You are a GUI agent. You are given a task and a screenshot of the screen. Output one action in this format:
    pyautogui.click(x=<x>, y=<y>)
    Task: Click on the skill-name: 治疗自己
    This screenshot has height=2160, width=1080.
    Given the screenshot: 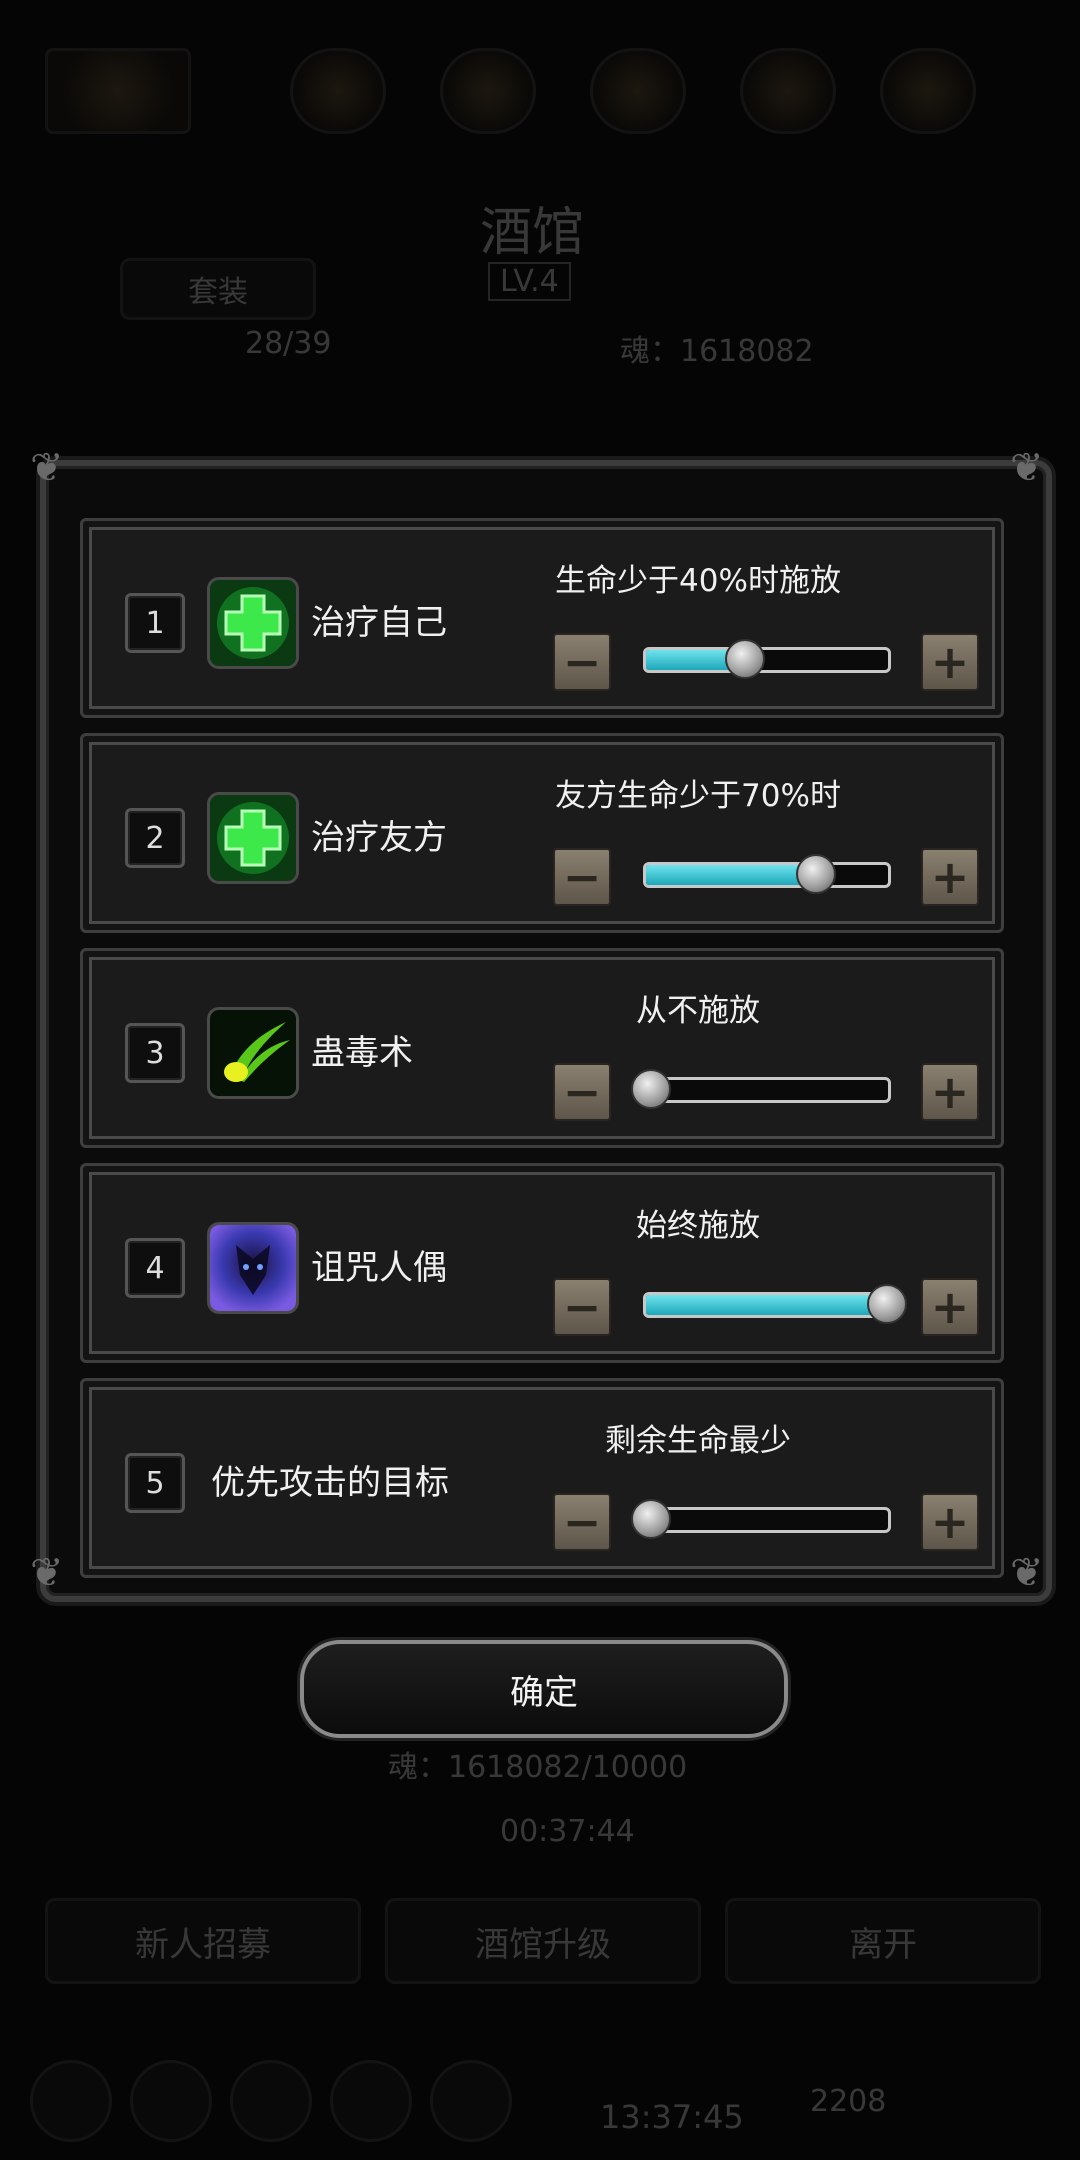 What is the action you would take?
    pyautogui.click(x=379, y=623)
    